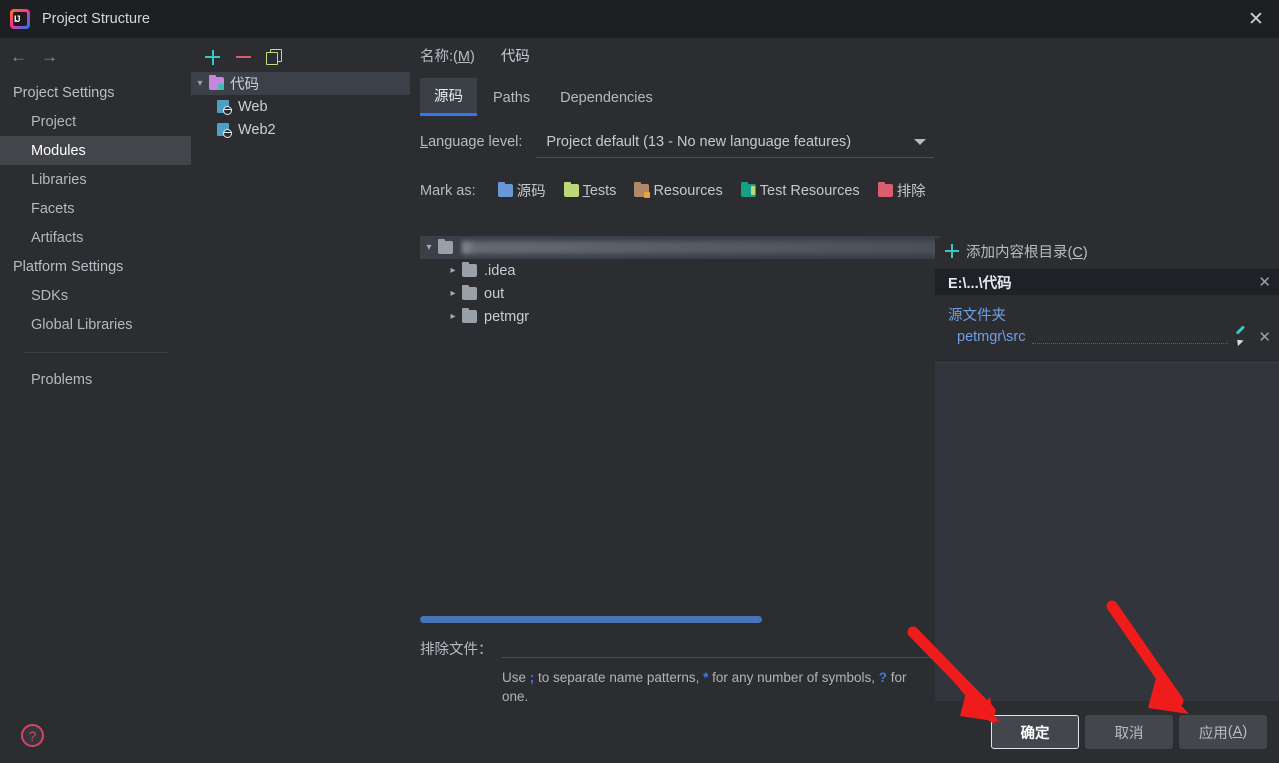  What do you see at coordinates (1109, 335) in the screenshot?
I see `source-folder-item: petmgr\src ✕` at bounding box center [1109, 335].